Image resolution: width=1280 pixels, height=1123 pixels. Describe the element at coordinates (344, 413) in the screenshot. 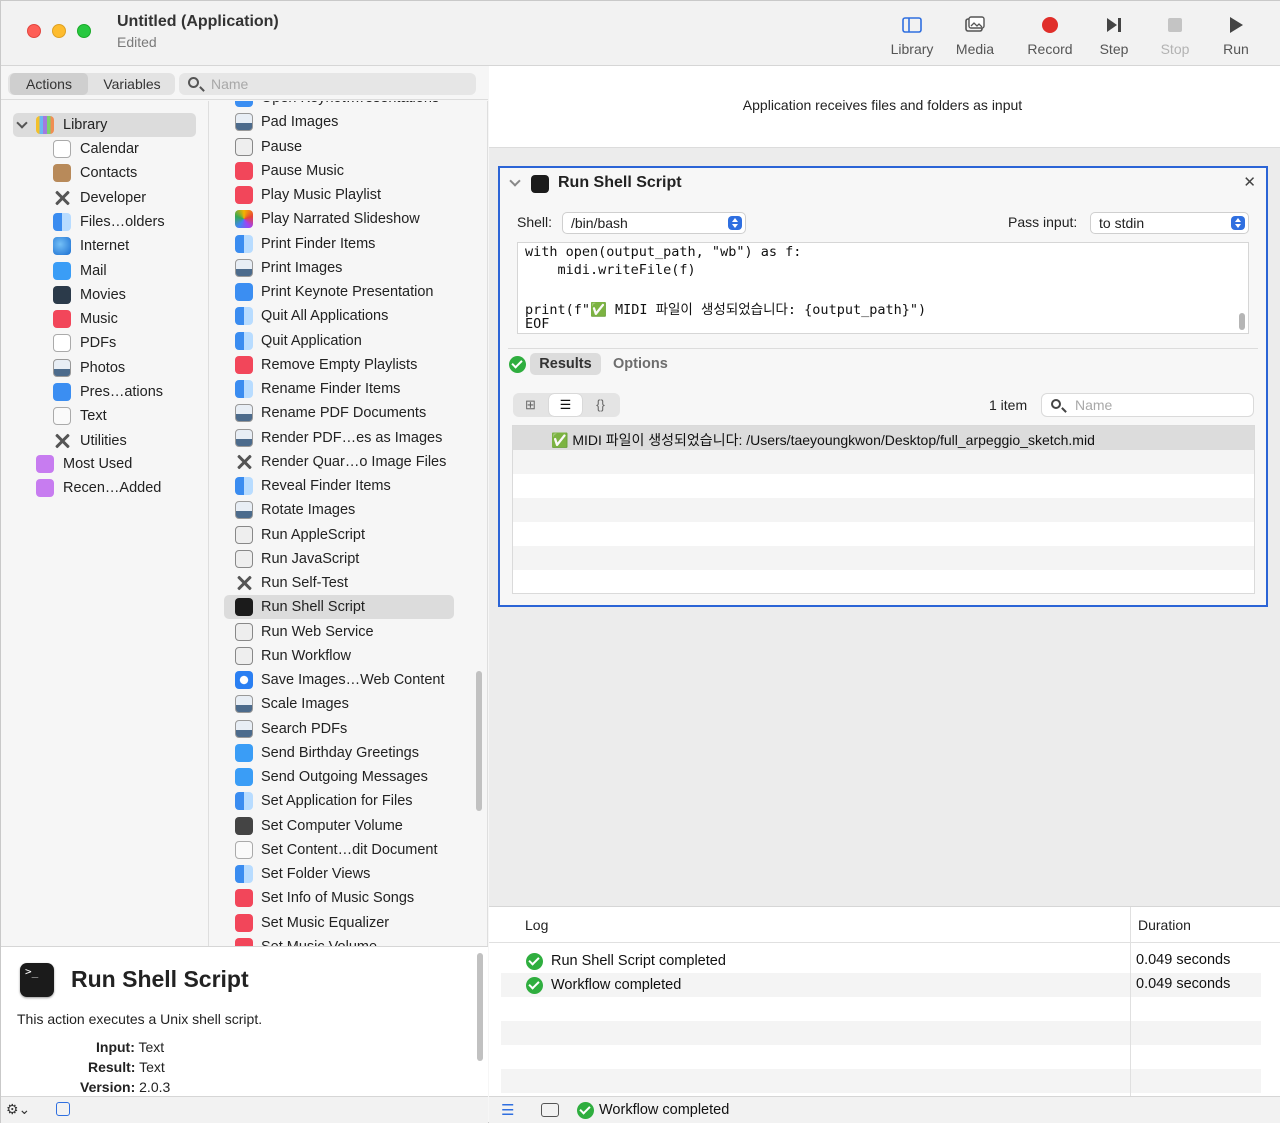

I see `action-item-label: Rename PDF Documents` at that location.